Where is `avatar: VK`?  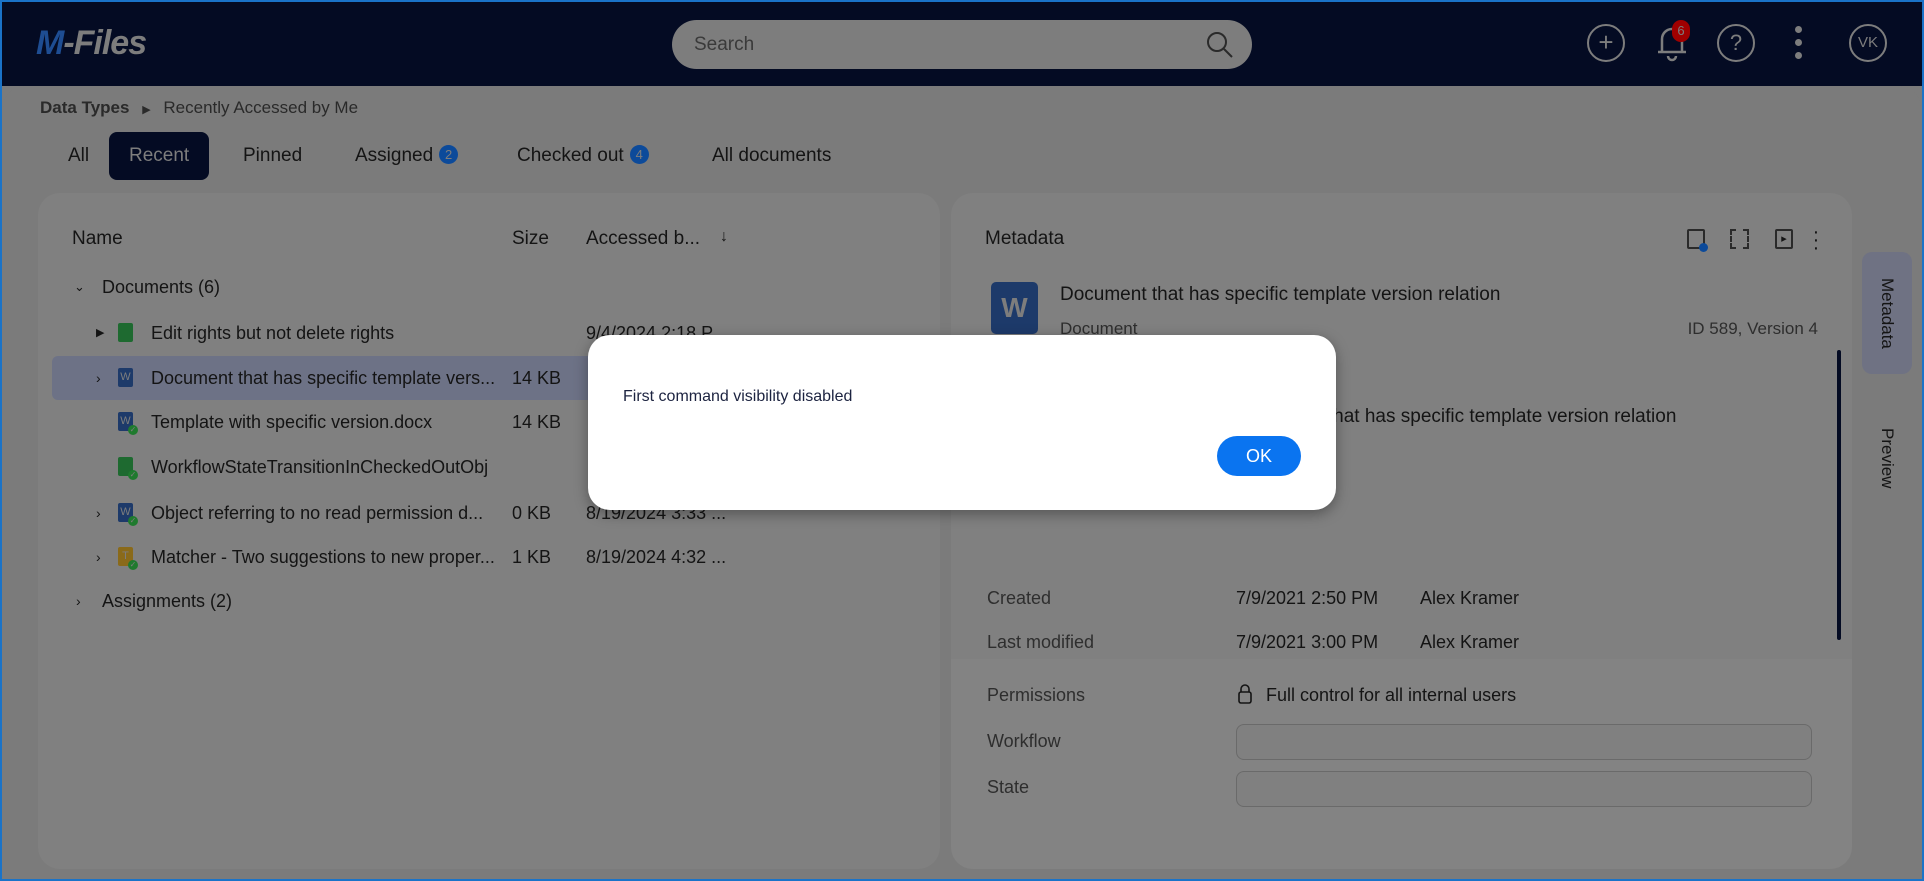 avatar: VK is located at coordinates (1868, 43).